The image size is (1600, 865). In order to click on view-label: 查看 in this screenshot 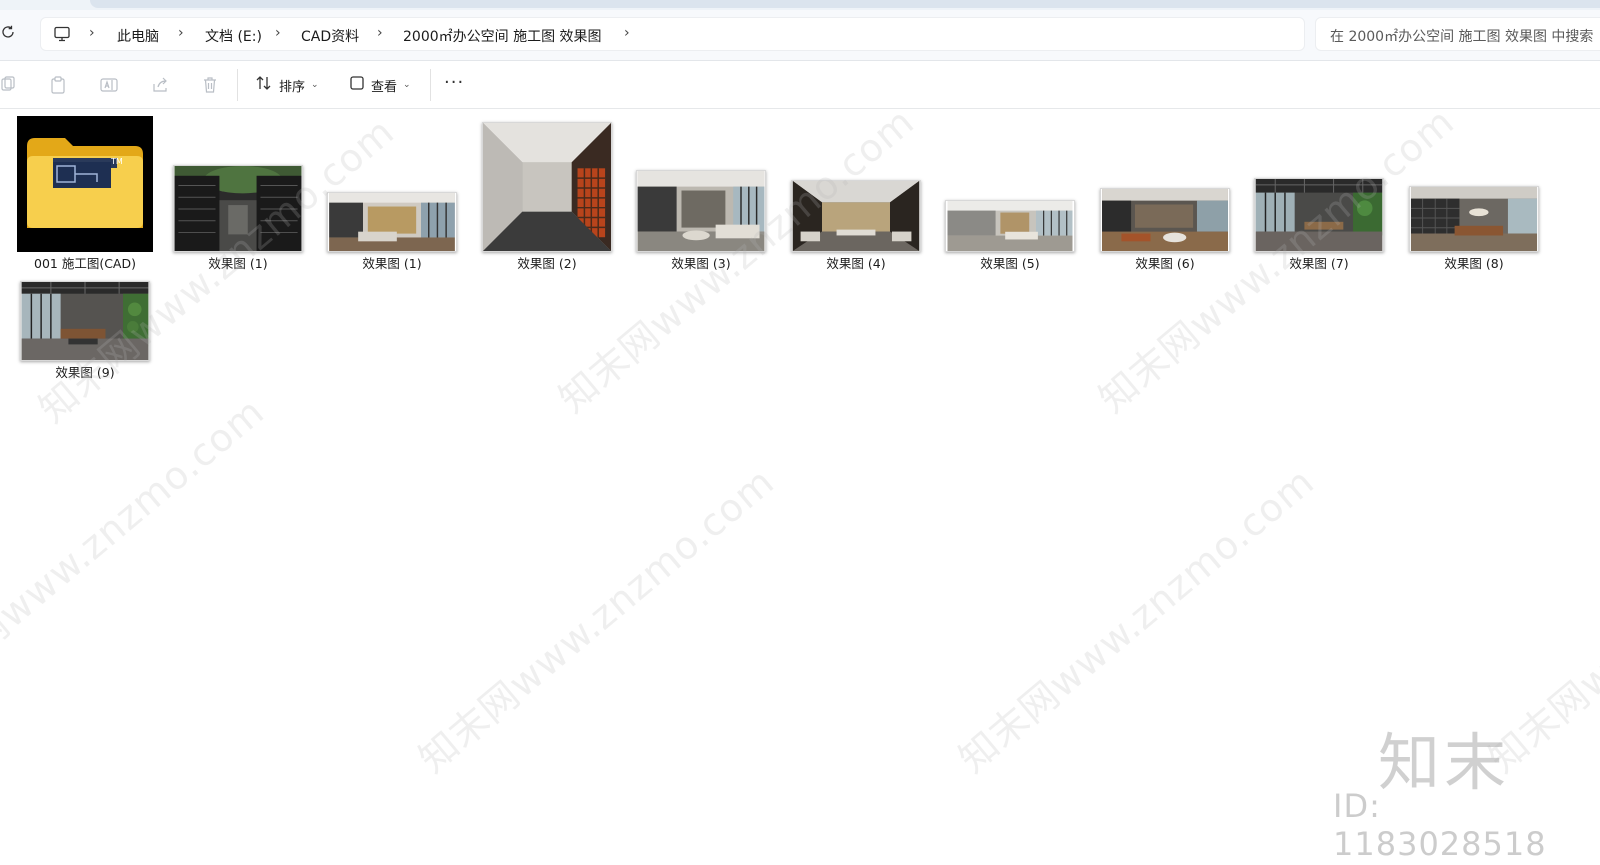, I will do `click(384, 87)`.